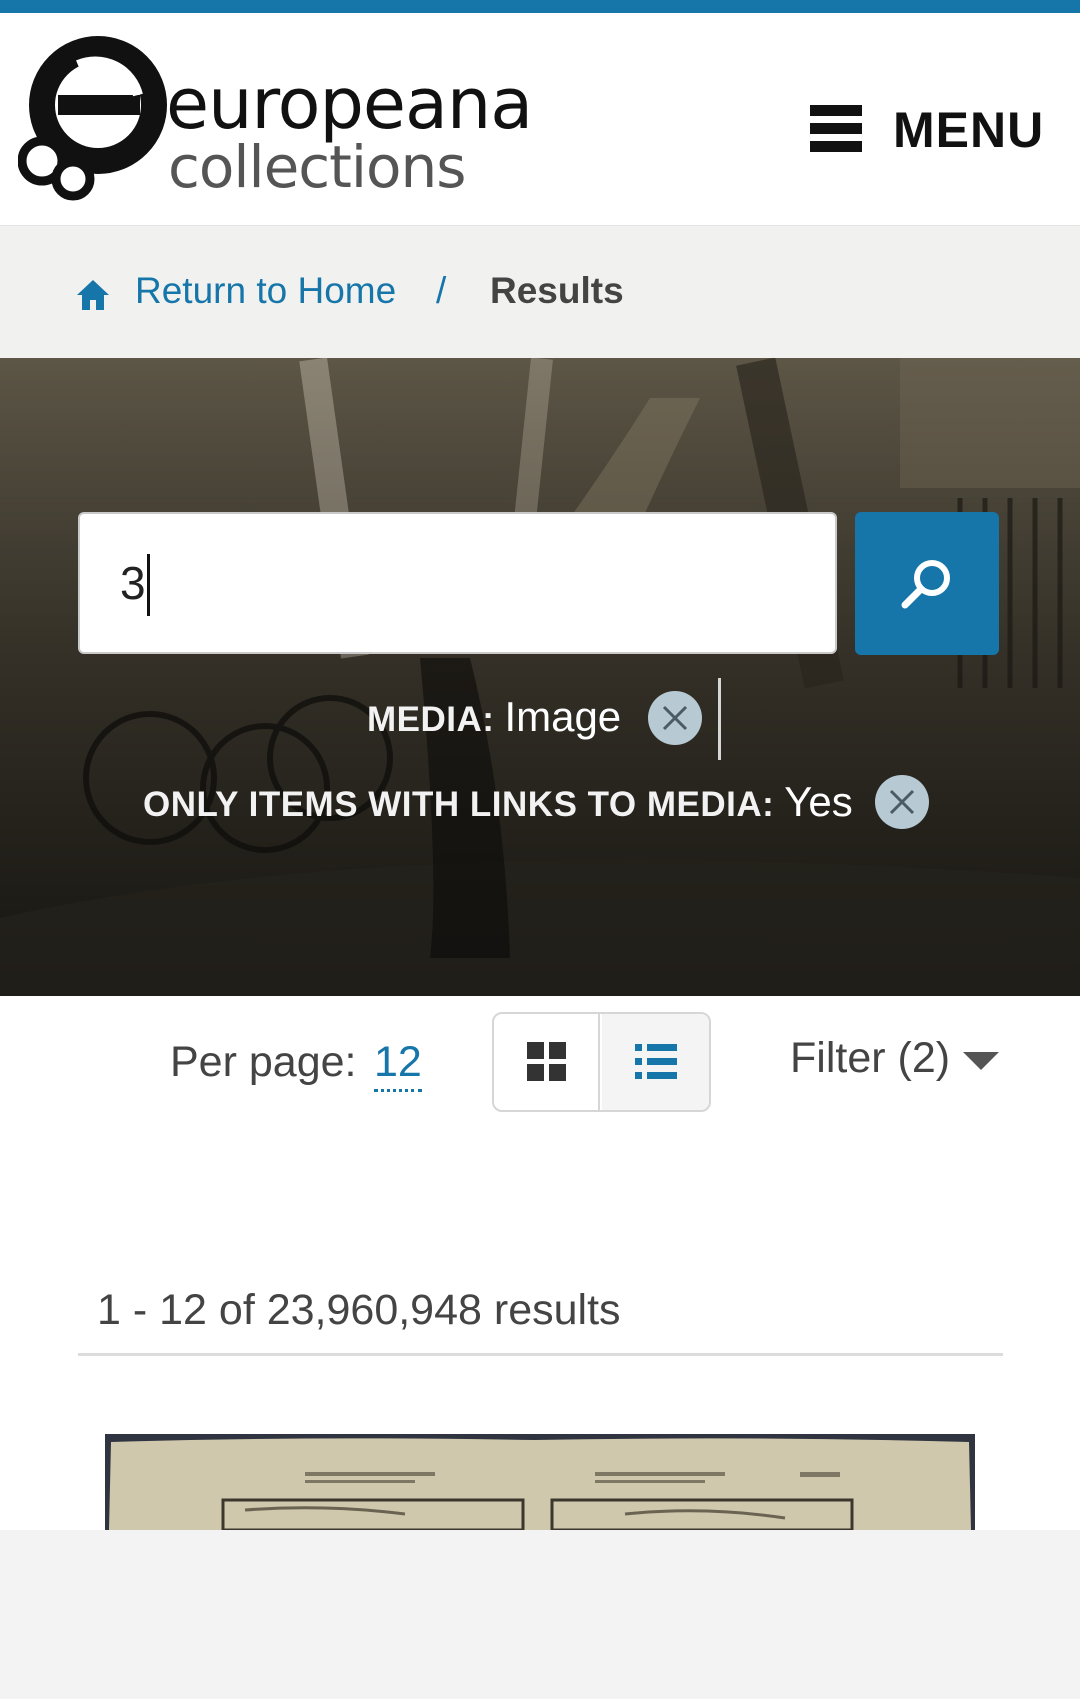 This screenshot has height=1699, width=1080. I want to click on results-count: 1 - 12 of 23,960,948 results, so click(359, 1310).